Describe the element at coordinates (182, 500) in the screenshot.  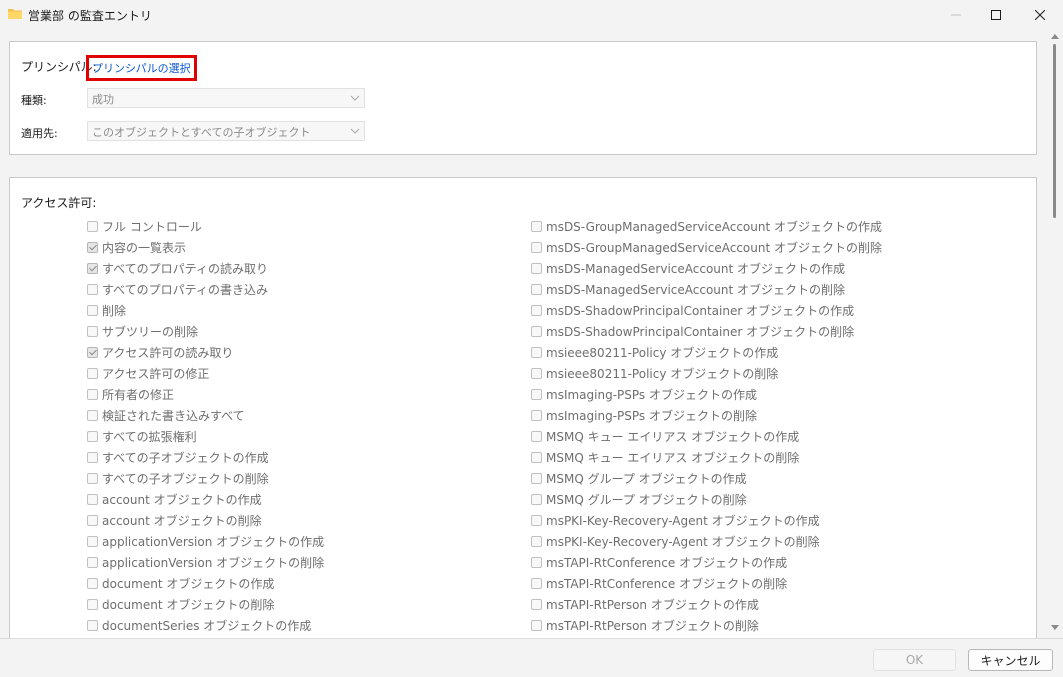
I see `permission-label: account オブジェクトの作成` at that location.